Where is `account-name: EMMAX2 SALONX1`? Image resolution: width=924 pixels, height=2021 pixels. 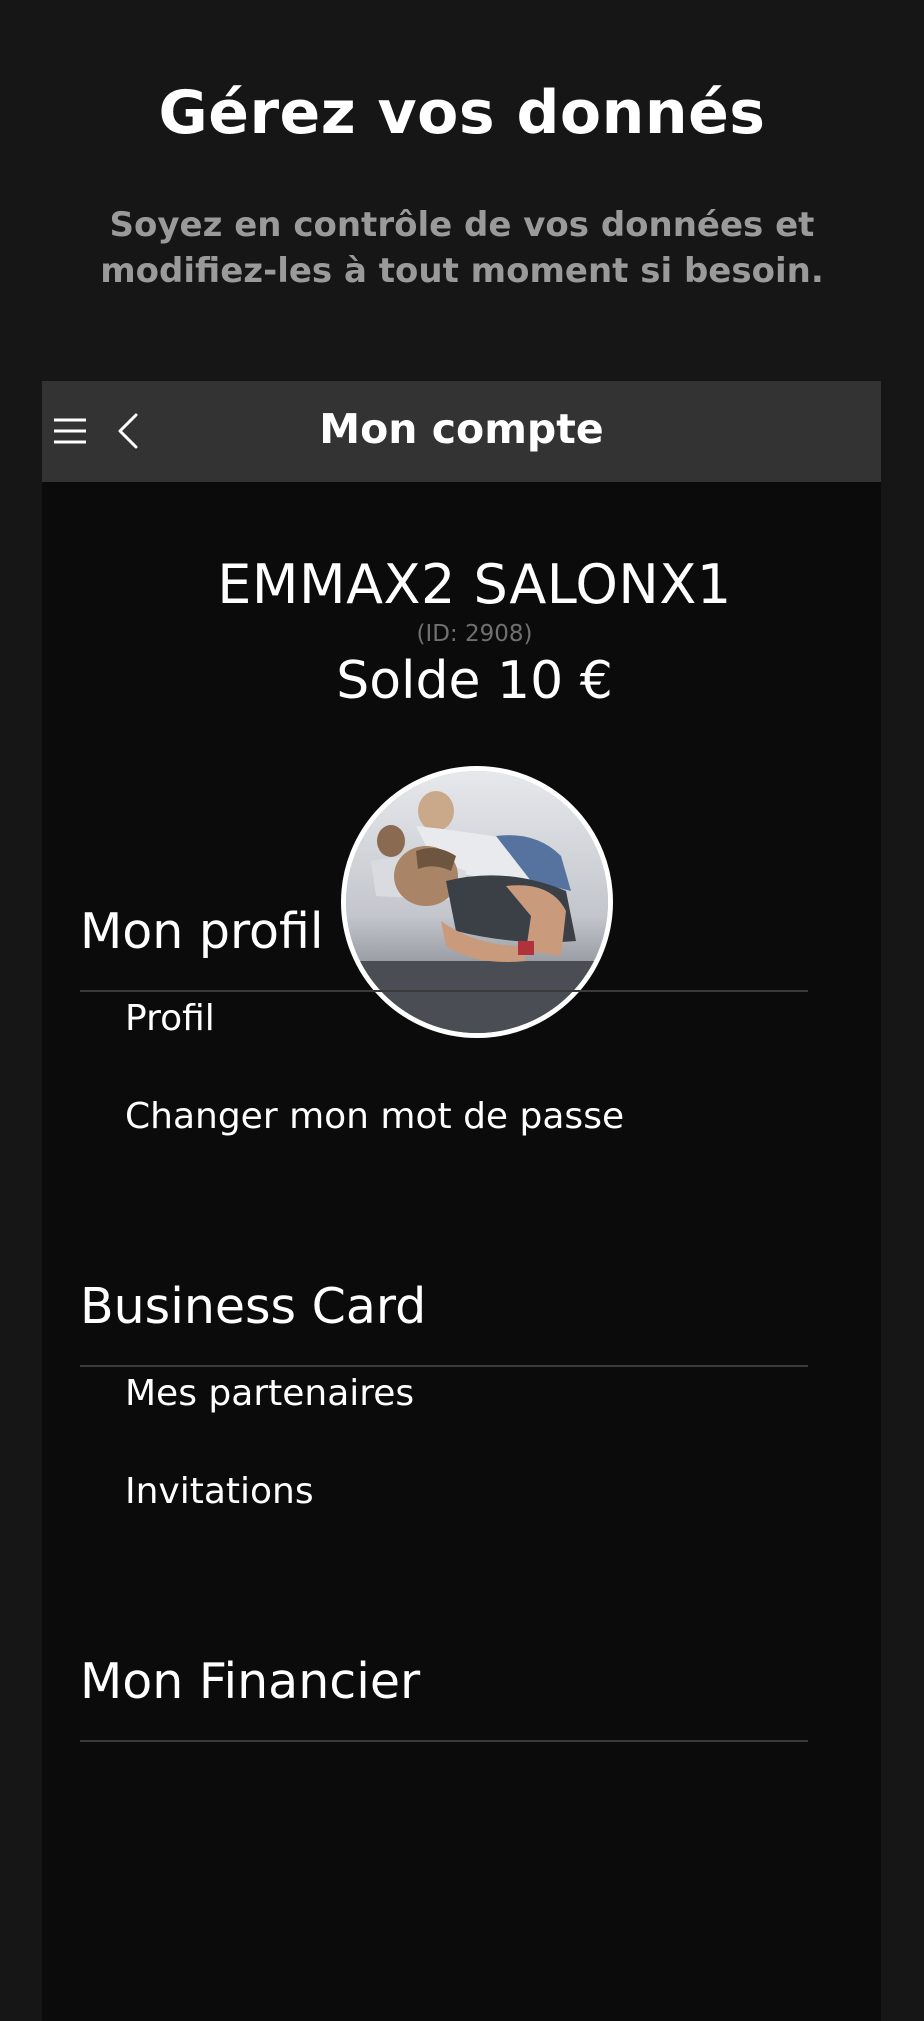 account-name: EMMAX2 SALONX1 is located at coordinates (474, 584).